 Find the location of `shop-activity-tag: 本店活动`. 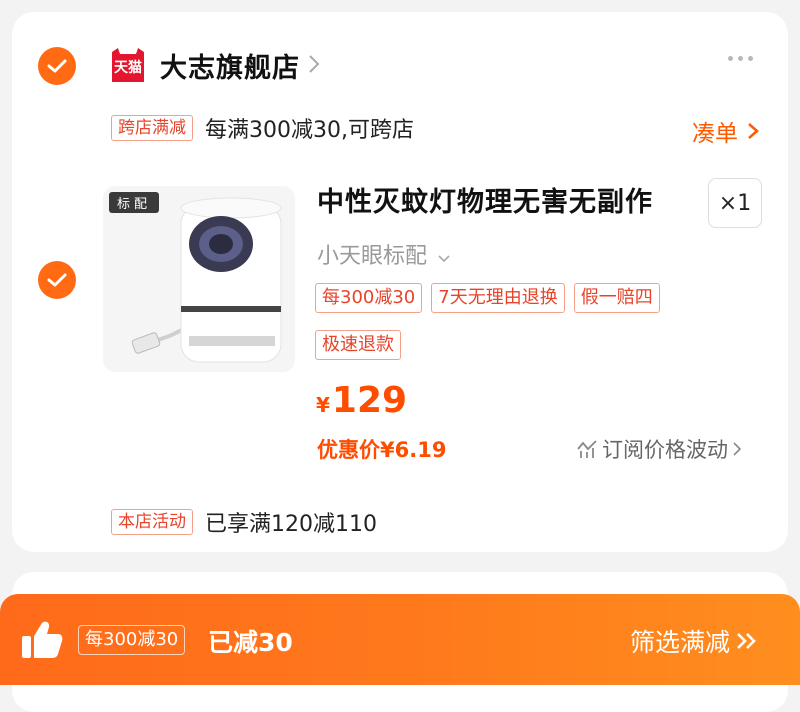

shop-activity-tag: 本店活动 is located at coordinates (152, 522).